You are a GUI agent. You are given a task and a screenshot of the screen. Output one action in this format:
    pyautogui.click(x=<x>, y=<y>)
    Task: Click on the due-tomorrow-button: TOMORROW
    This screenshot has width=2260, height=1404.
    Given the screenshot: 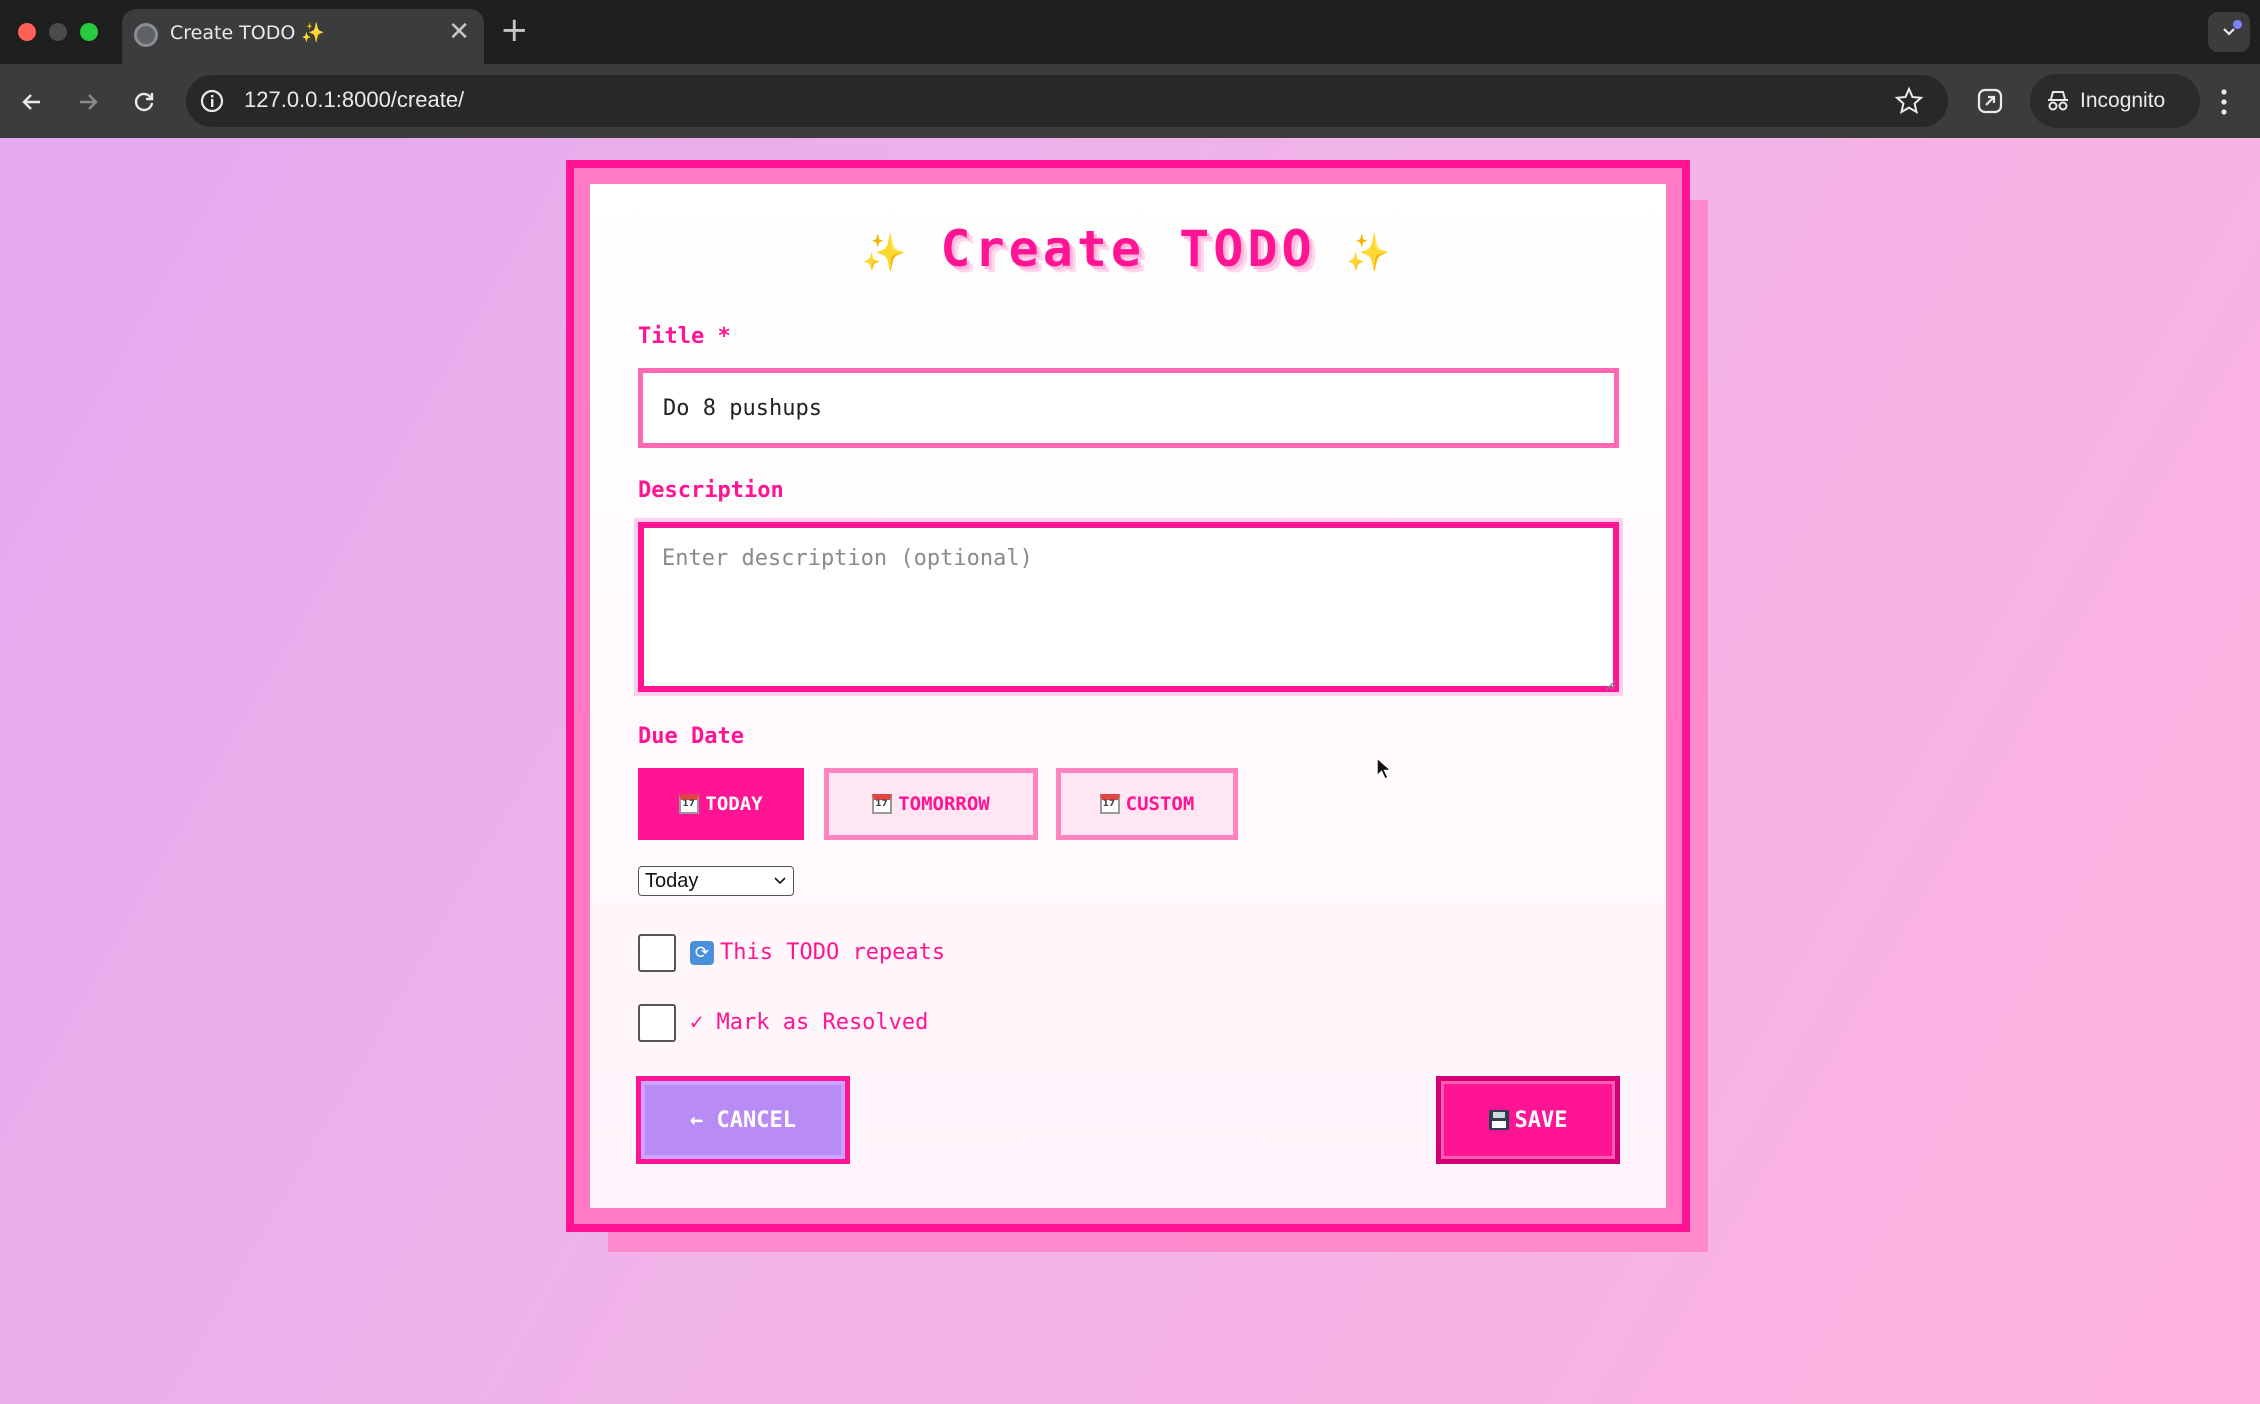 What is the action you would take?
    pyautogui.click(x=931, y=804)
    